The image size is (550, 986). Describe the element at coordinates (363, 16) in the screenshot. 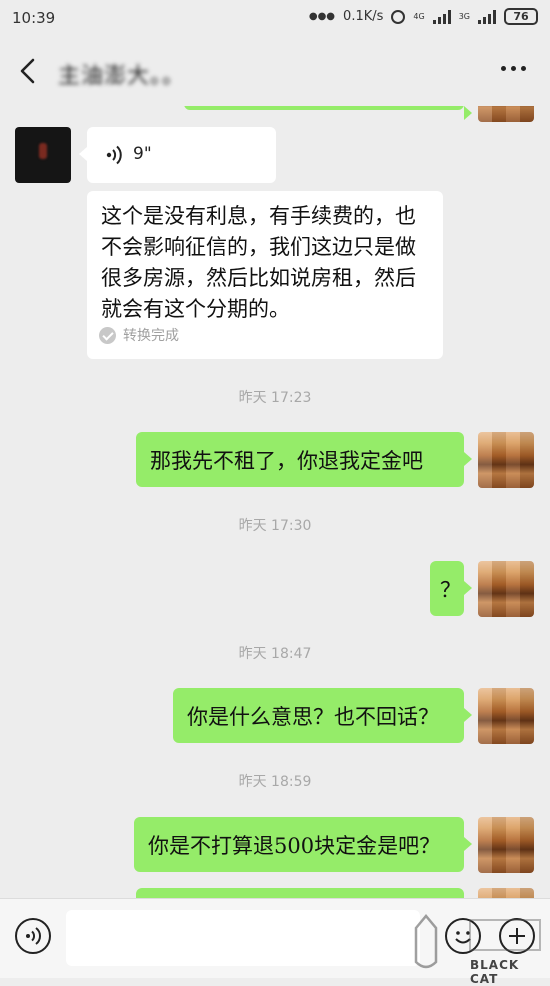

I see `network-speed: 0.1K/s` at that location.